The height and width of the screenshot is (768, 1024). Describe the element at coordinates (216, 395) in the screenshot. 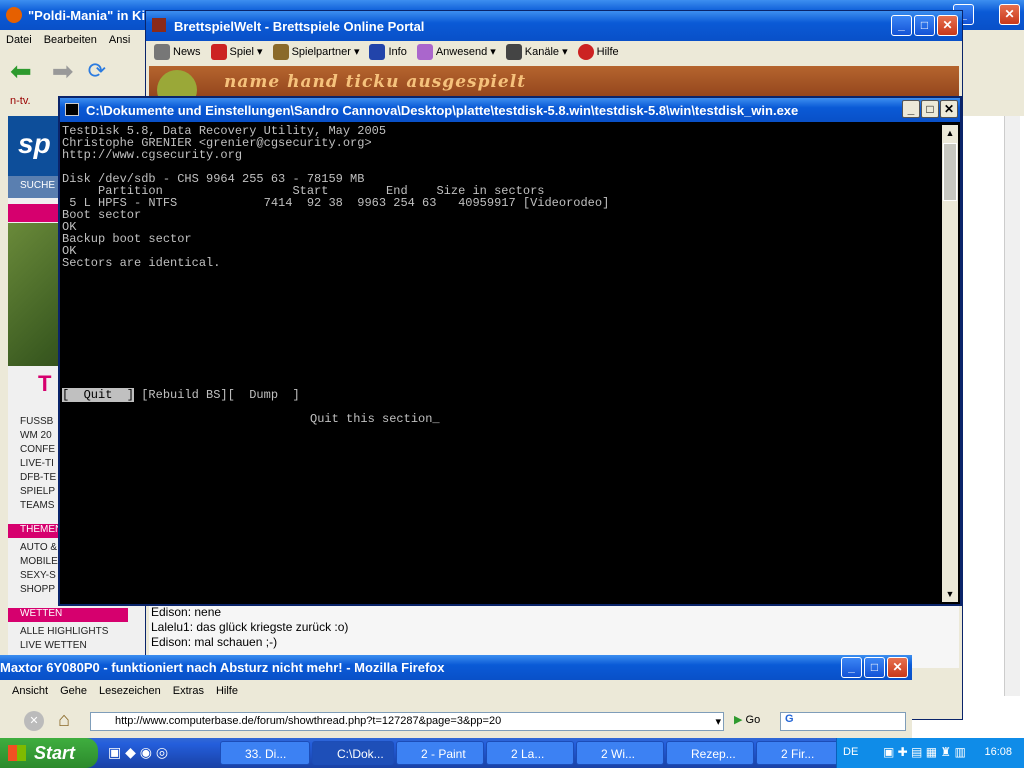

I see `other-options: [Rebuild BS][ Dump ]` at that location.